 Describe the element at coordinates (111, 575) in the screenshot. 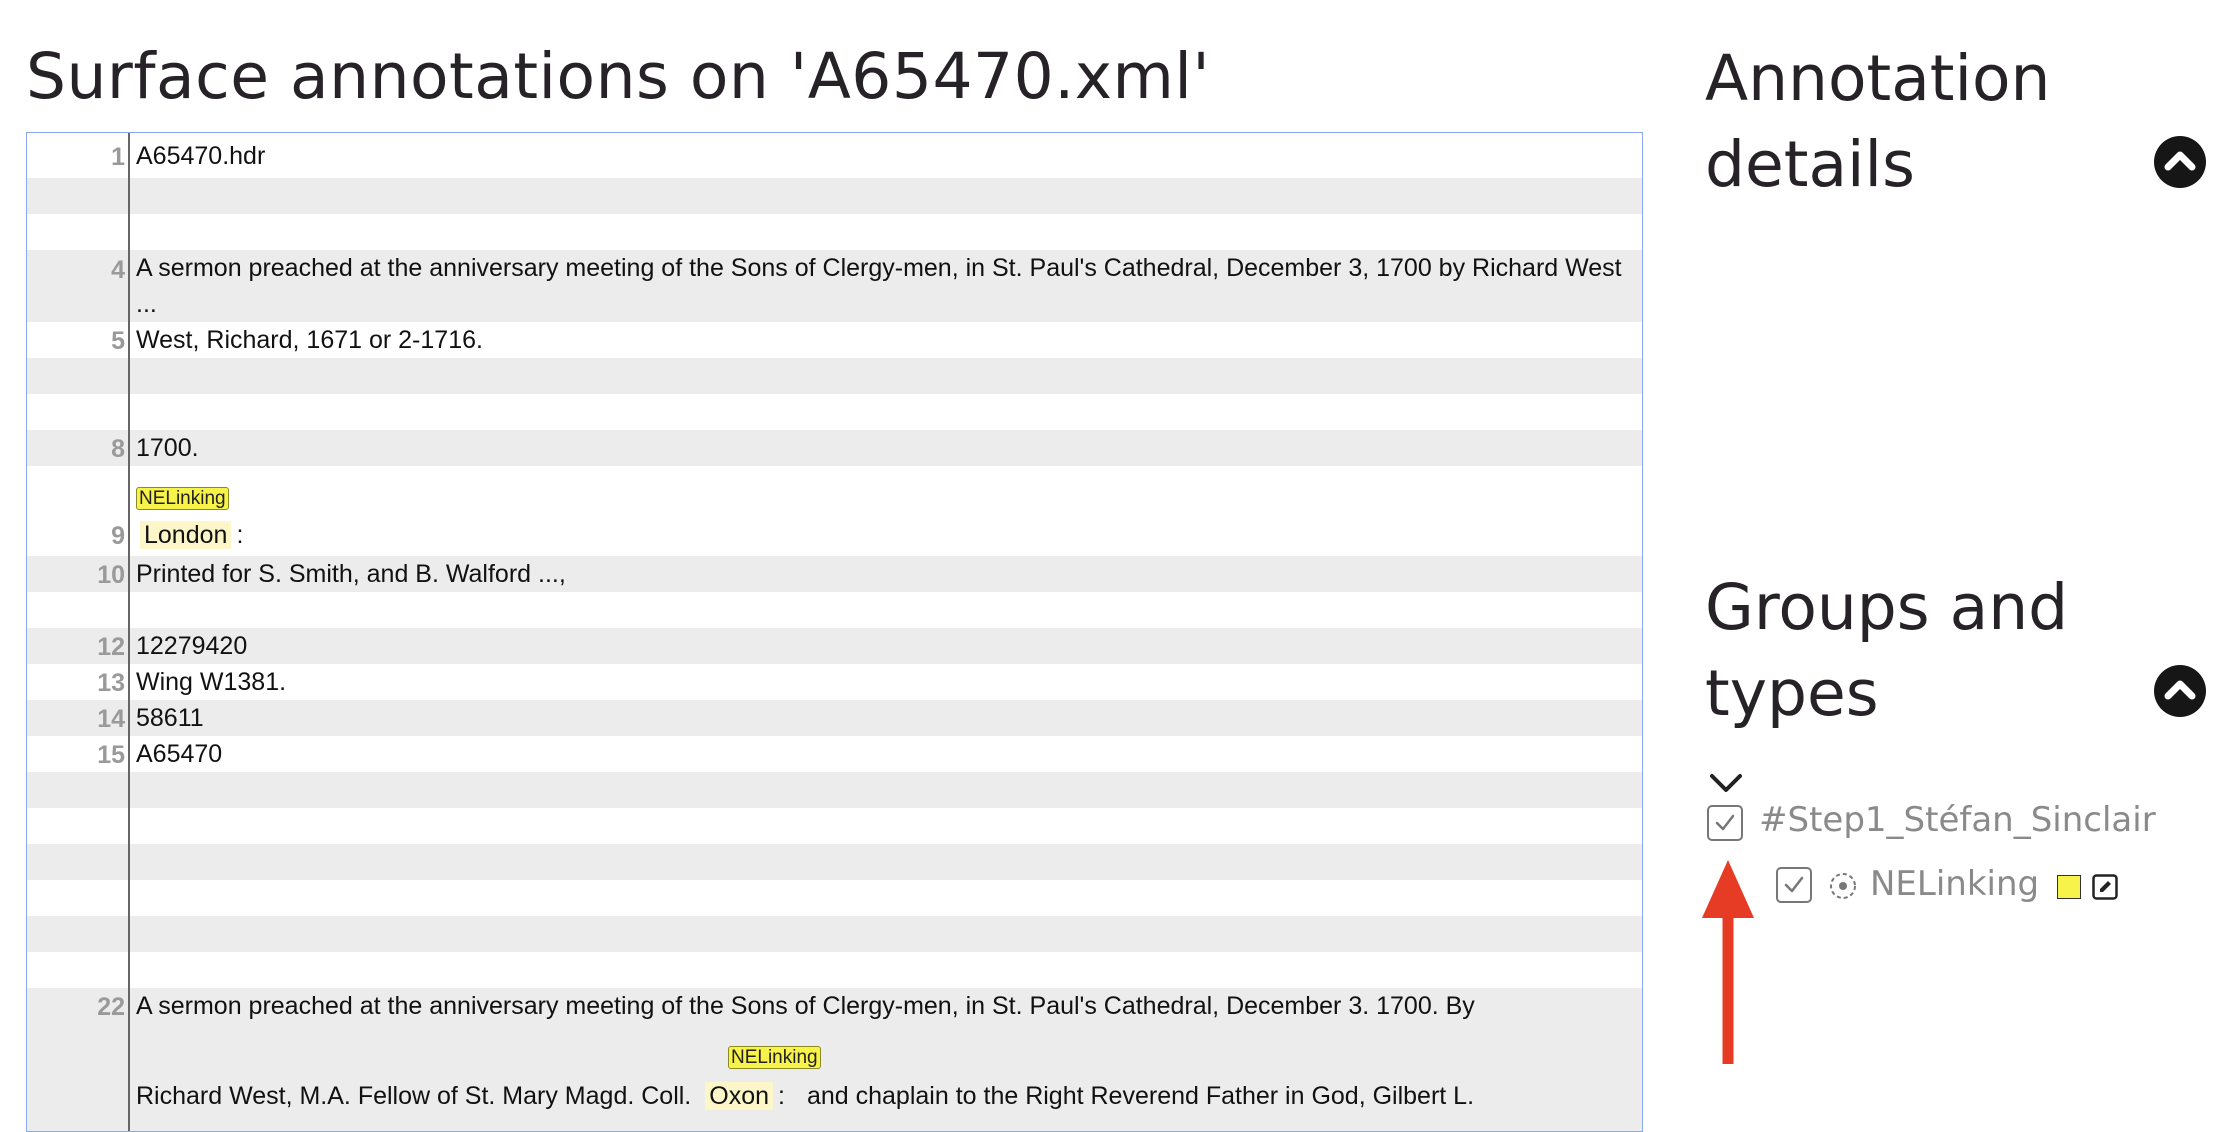

I see `line-number: 10` at that location.